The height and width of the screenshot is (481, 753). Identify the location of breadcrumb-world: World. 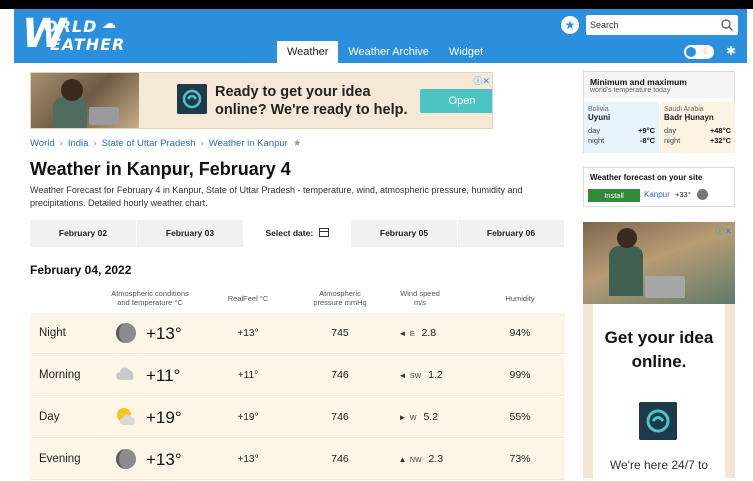
(42, 143).